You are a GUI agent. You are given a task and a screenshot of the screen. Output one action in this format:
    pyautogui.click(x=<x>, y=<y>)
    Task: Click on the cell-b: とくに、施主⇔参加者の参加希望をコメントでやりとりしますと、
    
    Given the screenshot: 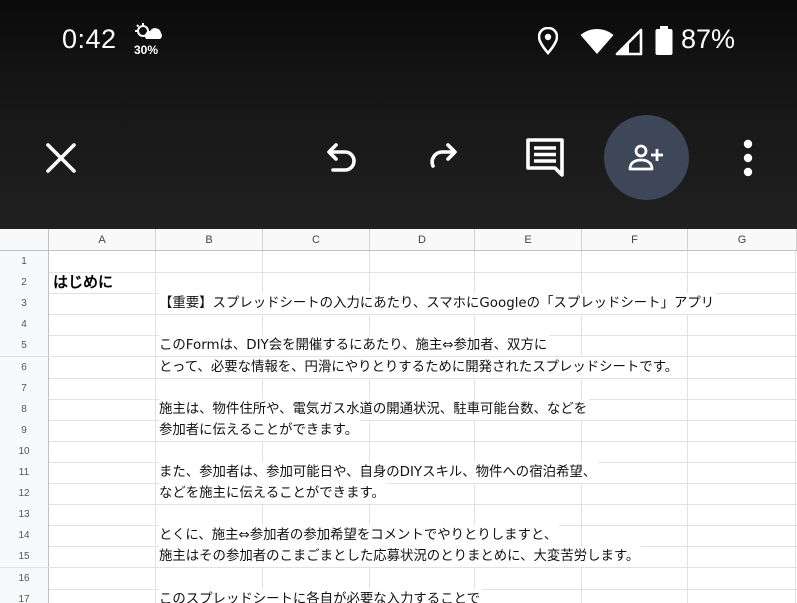 What is the action you would take?
    pyautogui.click(x=359, y=535)
    